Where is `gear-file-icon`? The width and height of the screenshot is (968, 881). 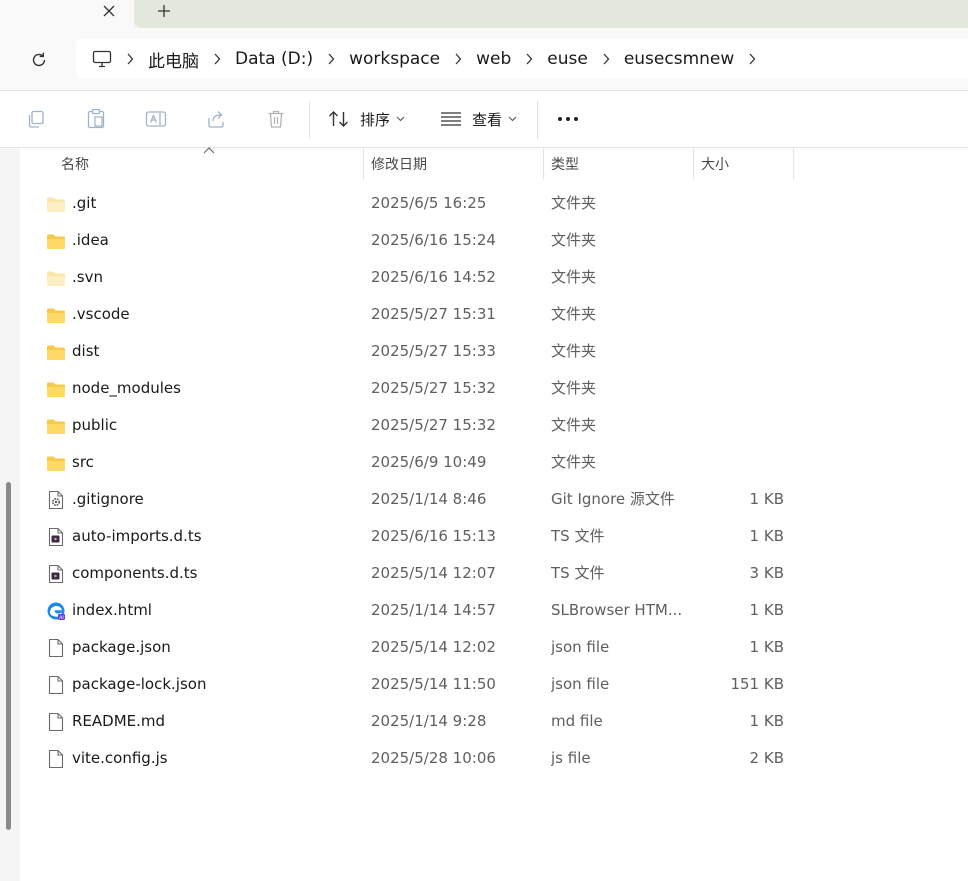
gear-file-icon is located at coordinates (56, 500).